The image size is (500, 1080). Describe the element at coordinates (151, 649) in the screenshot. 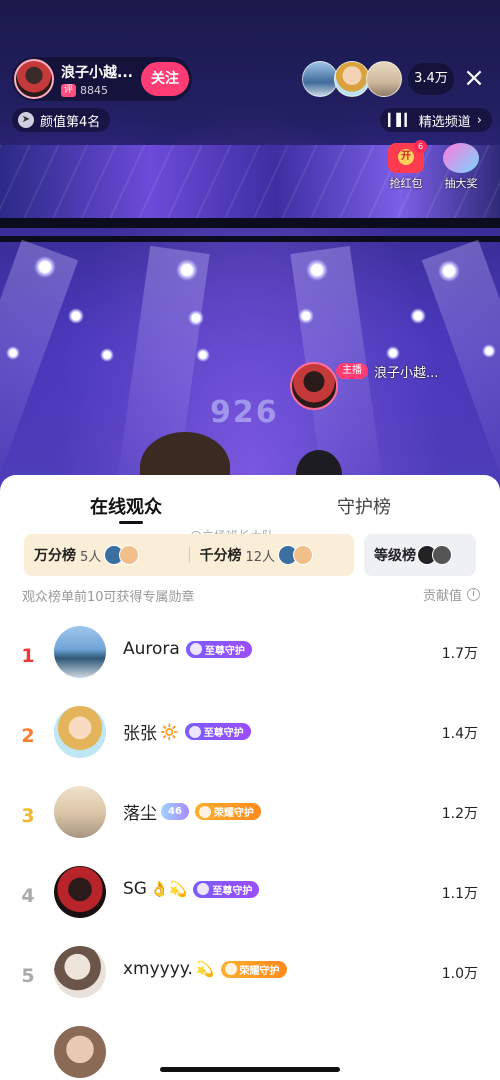

I see `user-name: Aurora` at that location.